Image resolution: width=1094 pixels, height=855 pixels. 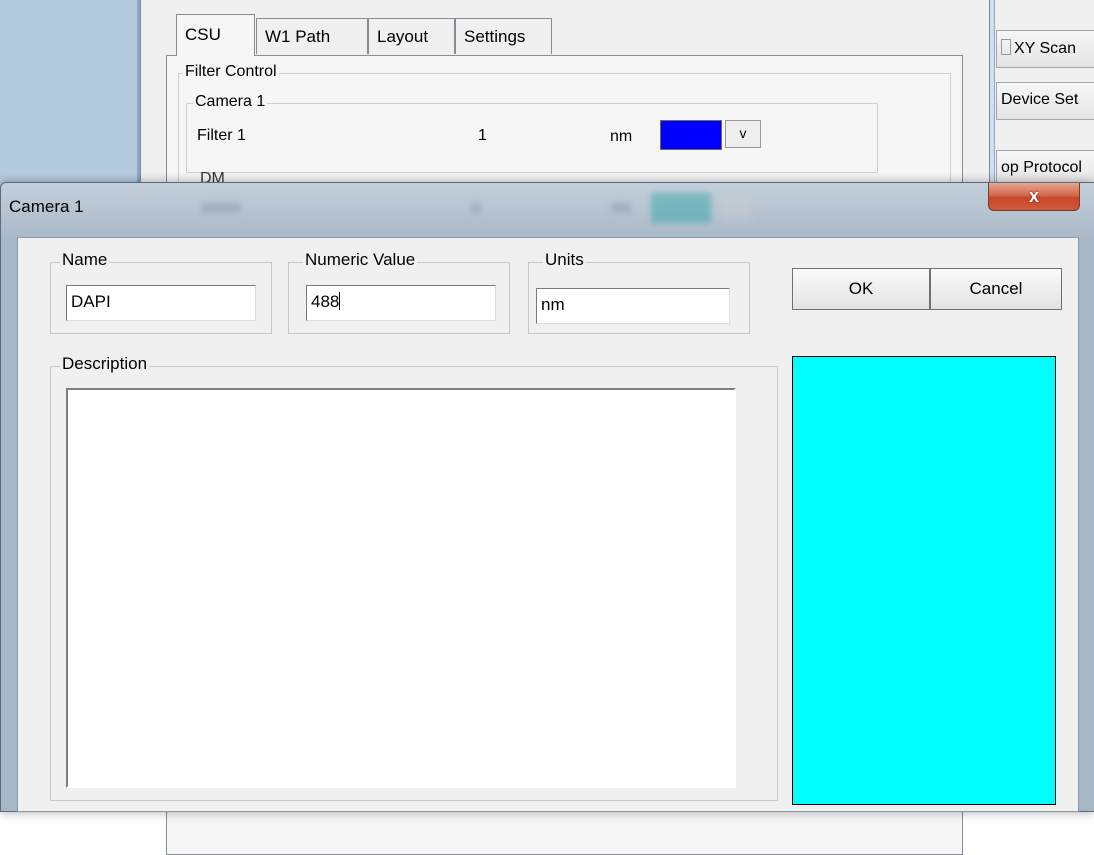 I want to click on cancel-button: Cancel, so click(x=996, y=289).